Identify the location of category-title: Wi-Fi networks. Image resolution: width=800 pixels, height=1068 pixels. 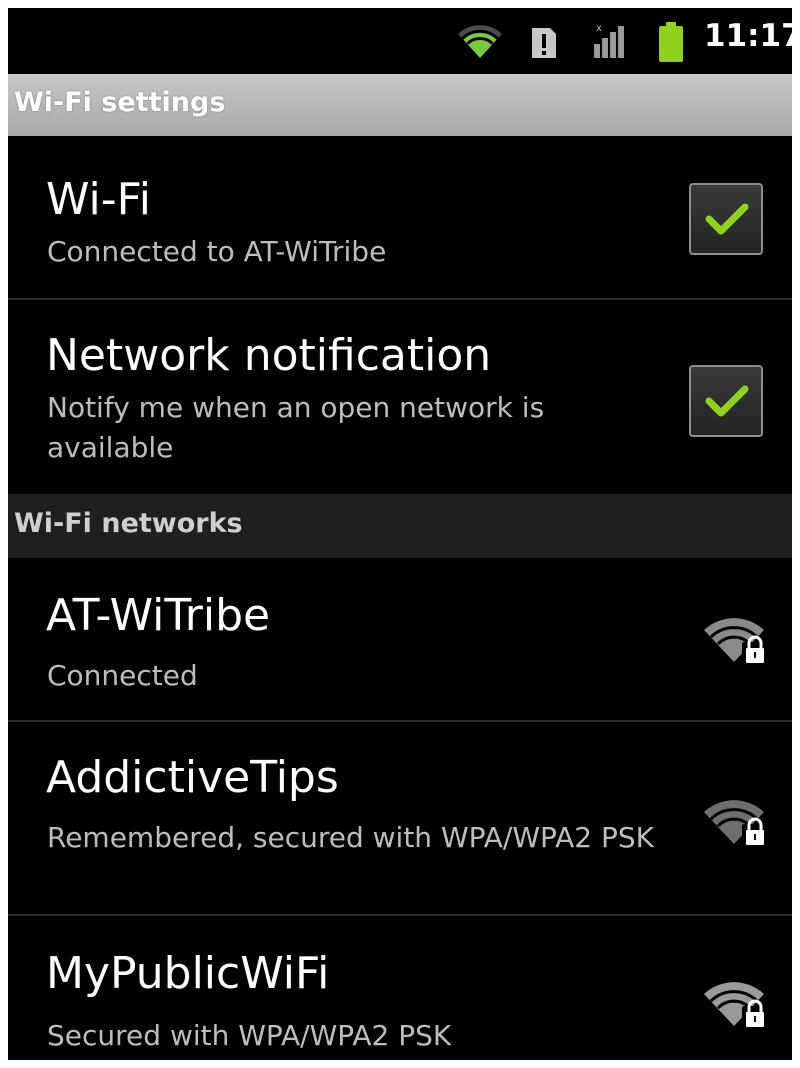
(128, 523).